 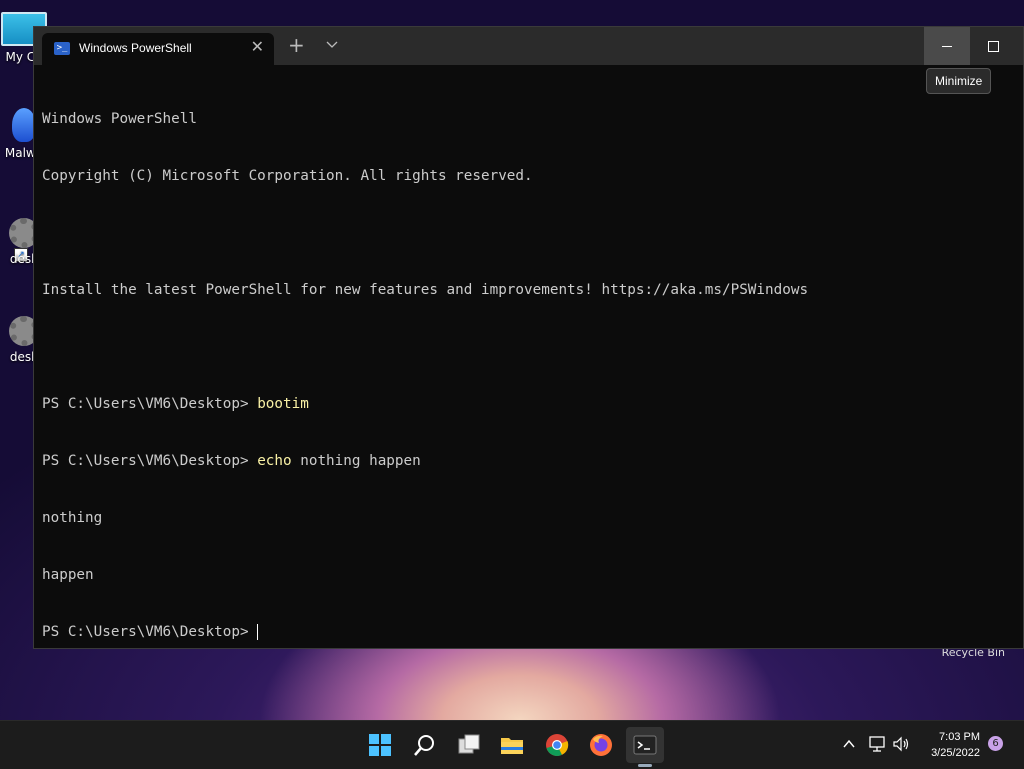 I want to click on terminal-line: happen, so click(x=528, y=575).